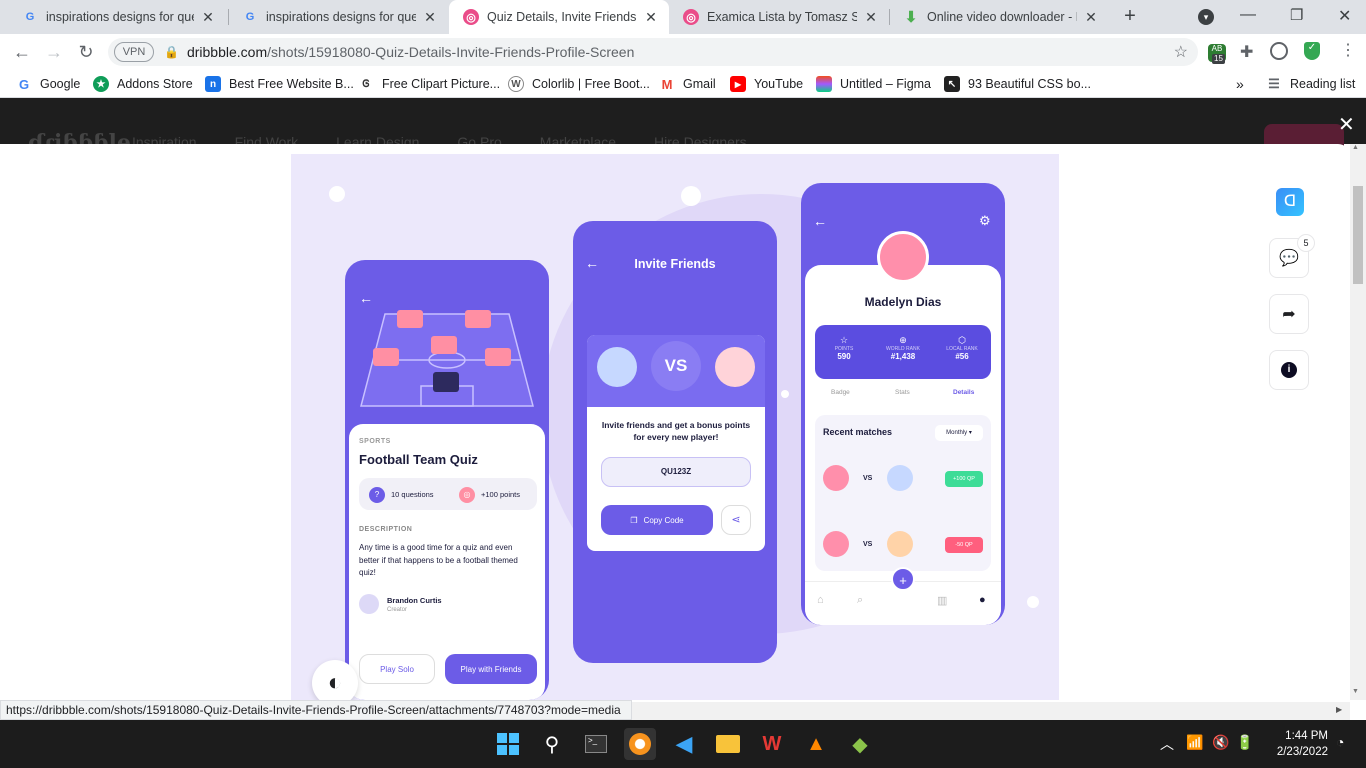  Describe the element at coordinates (766, 84) in the screenshot. I see `bookmark-youtube: ▶ YouTube` at that location.